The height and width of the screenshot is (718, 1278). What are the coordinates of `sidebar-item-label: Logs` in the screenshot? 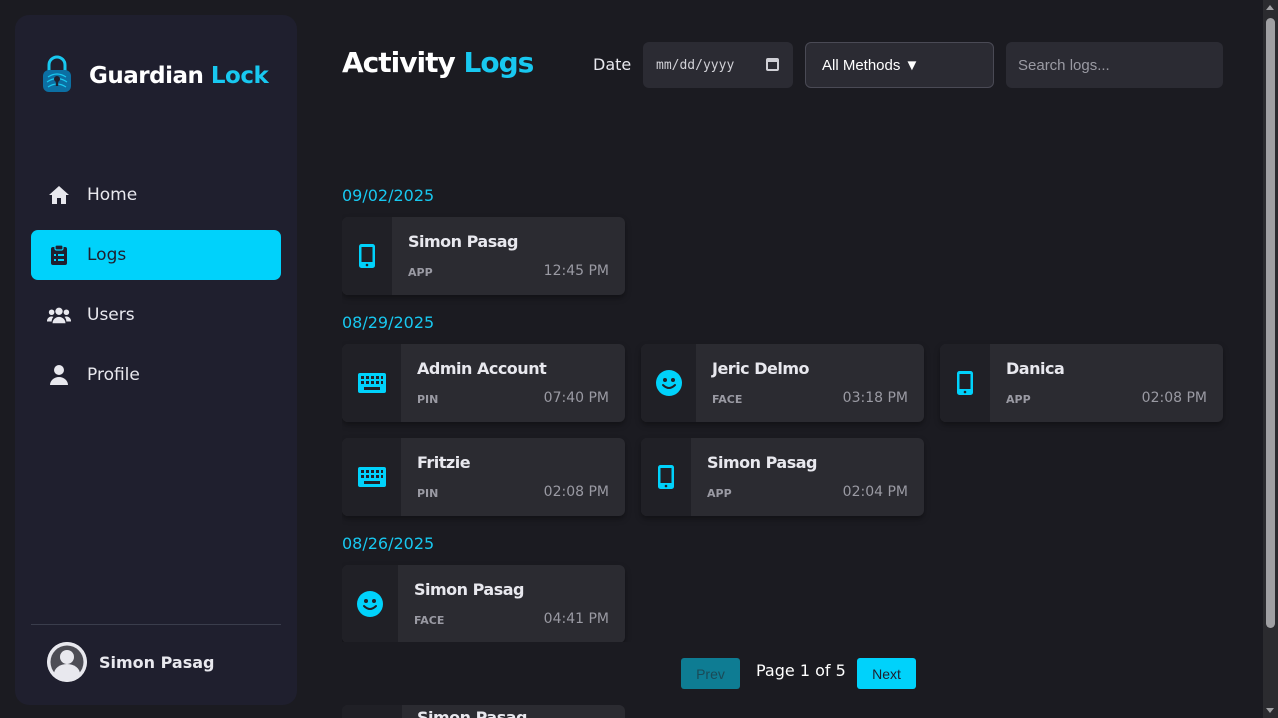 It's located at (107, 255).